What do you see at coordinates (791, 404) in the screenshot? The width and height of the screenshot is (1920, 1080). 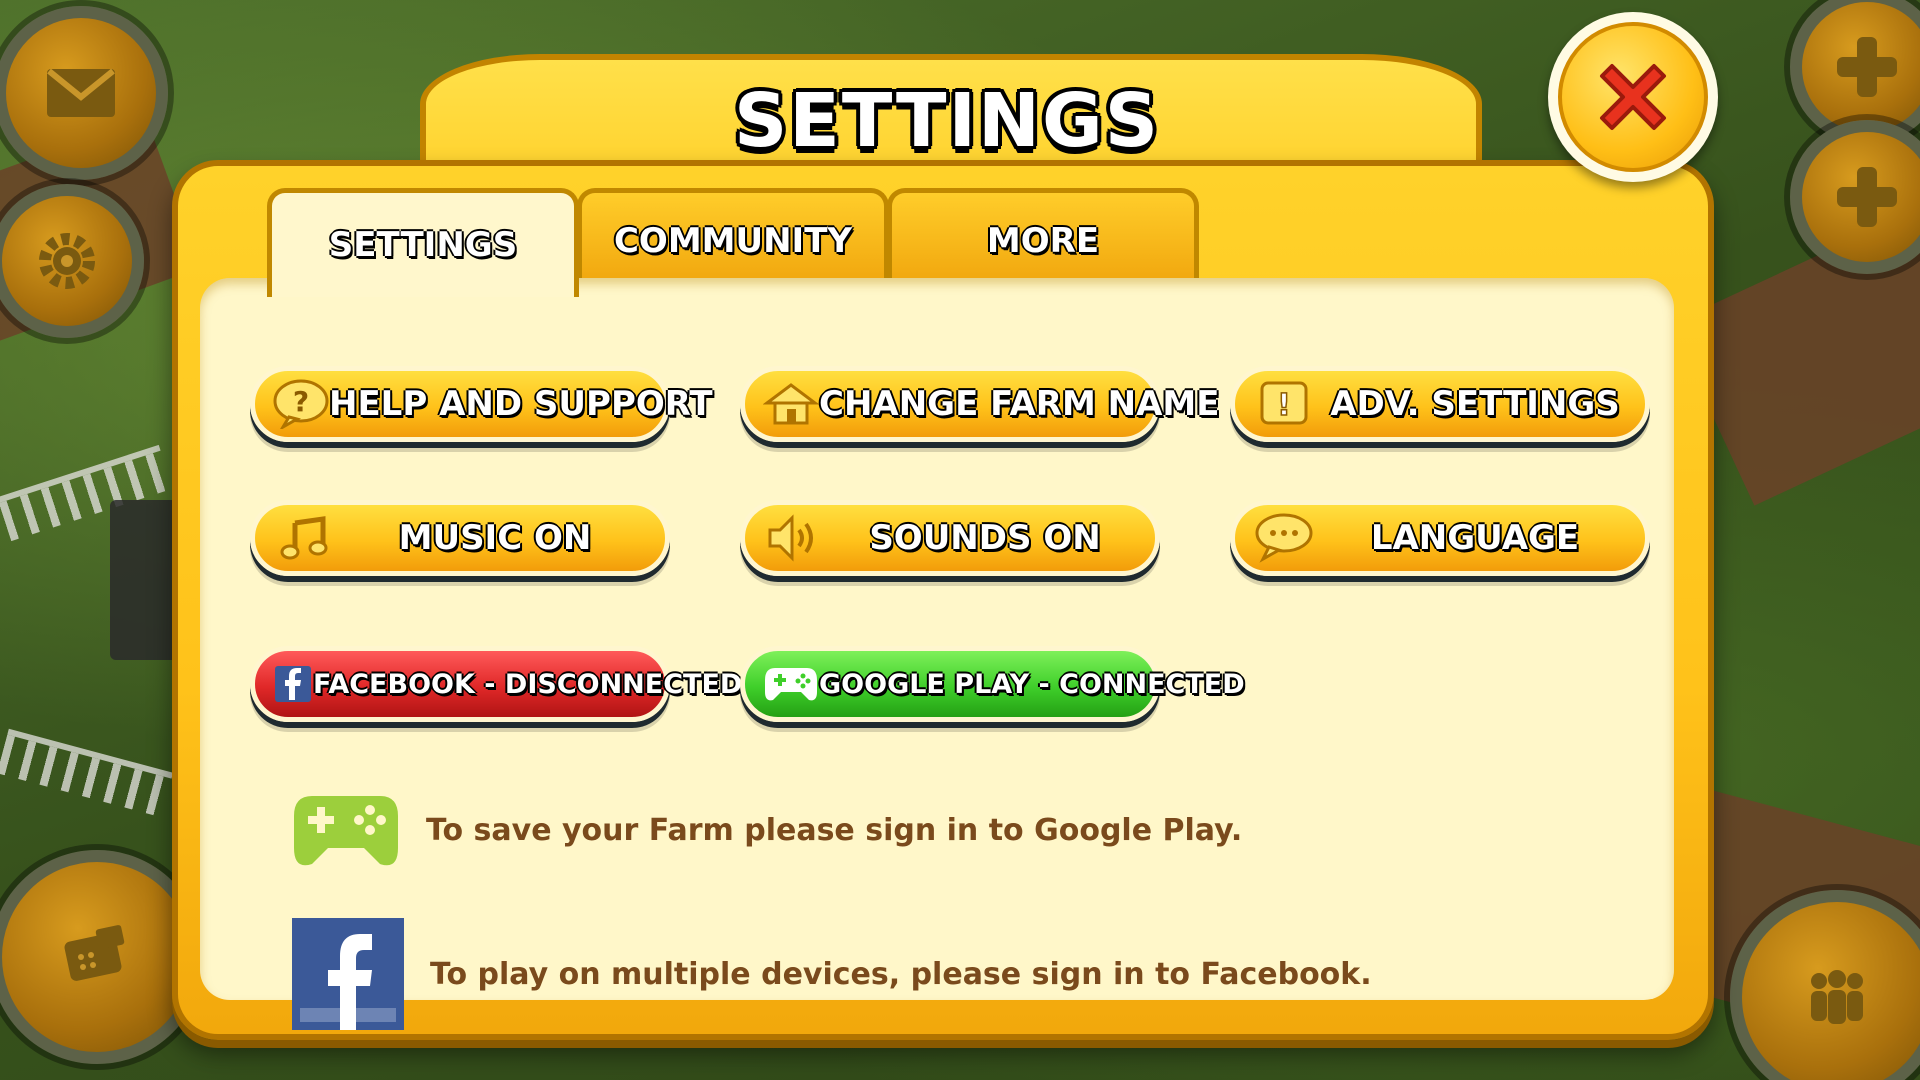 I see `house-icon` at bounding box center [791, 404].